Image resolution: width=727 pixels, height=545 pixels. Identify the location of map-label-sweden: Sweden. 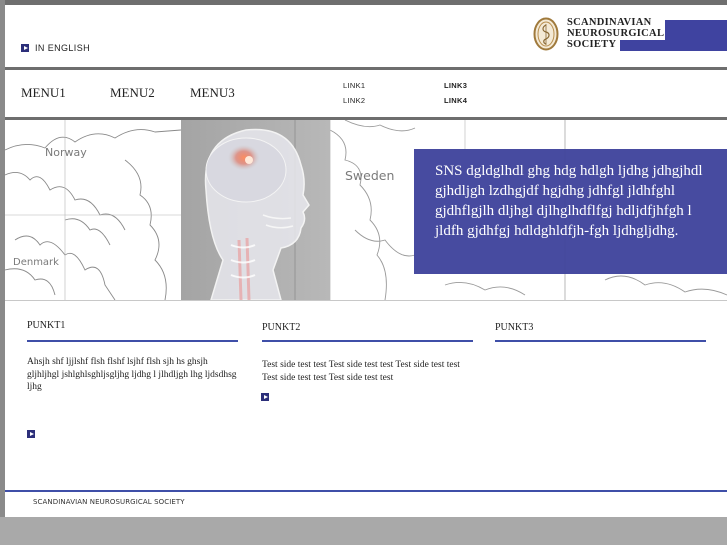
(370, 175).